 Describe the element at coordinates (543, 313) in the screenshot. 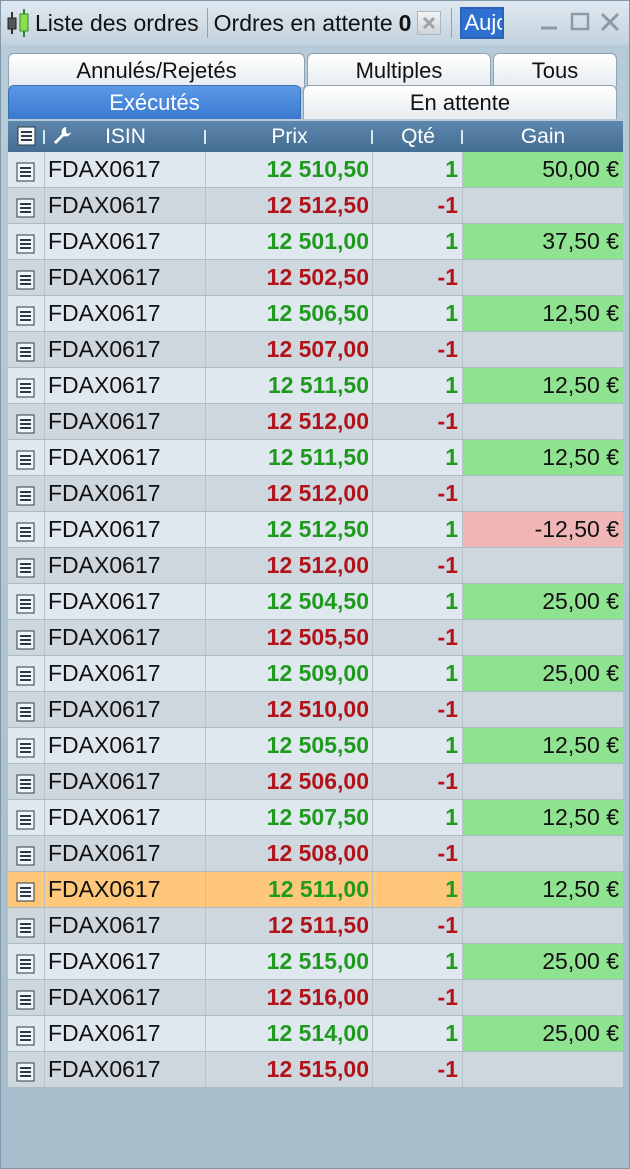

I see `cell-gain: 12,50 €` at that location.